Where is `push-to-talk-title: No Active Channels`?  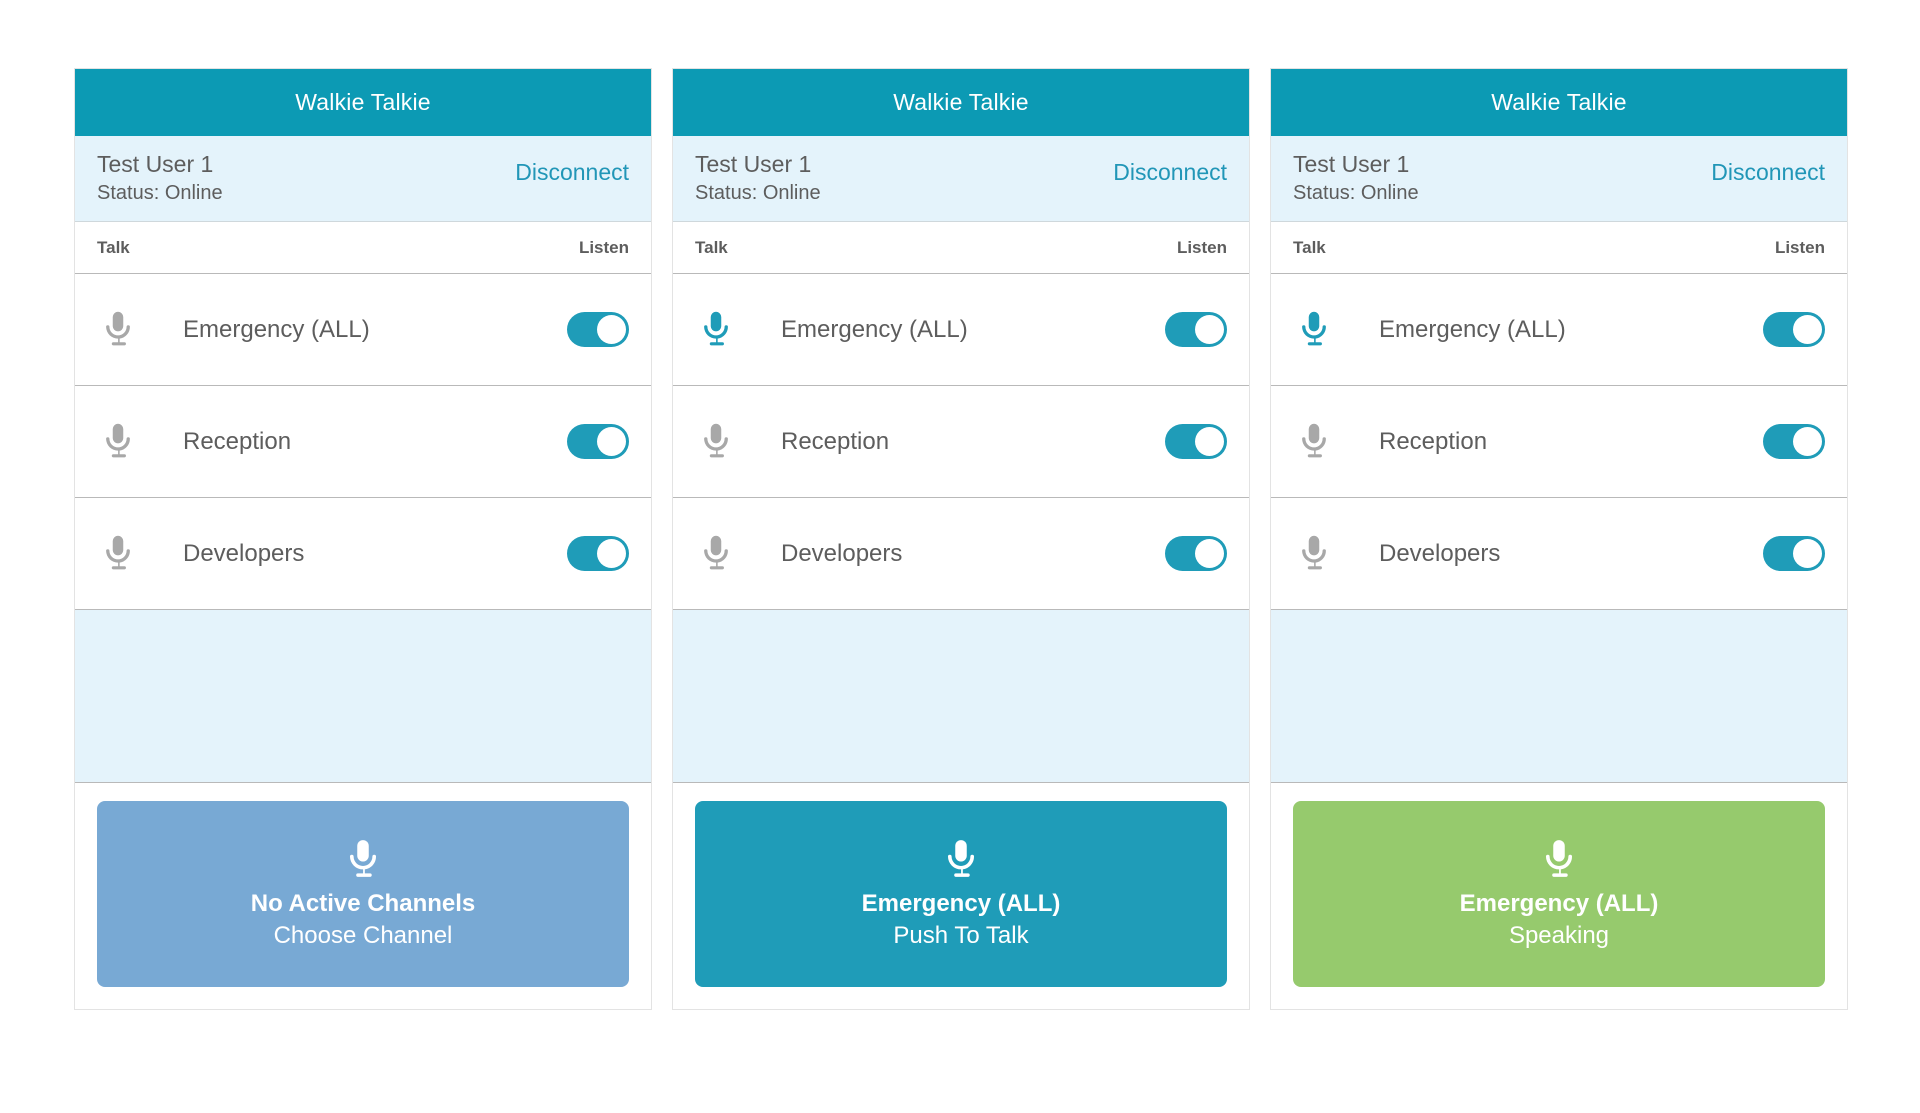
push-to-talk-title: No Active Channels is located at coordinates (363, 904).